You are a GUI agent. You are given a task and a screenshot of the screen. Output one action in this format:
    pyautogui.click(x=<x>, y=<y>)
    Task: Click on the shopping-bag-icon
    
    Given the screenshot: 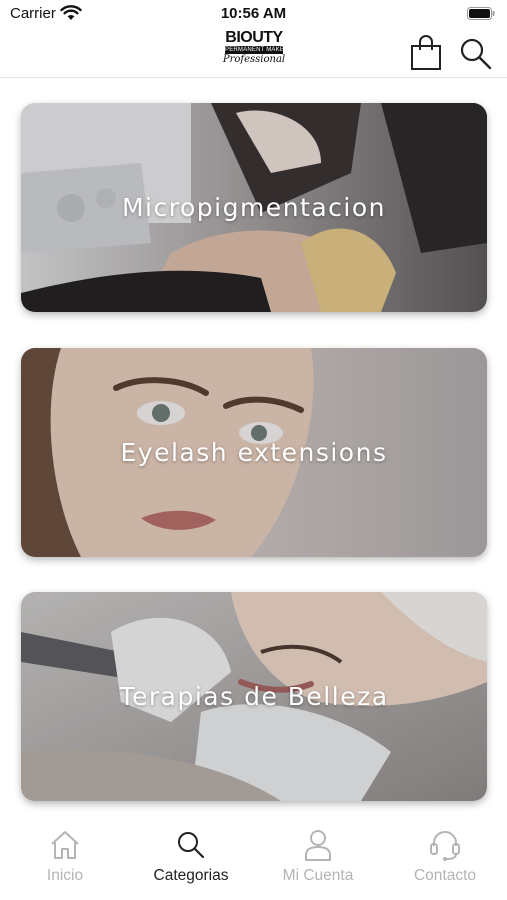 What is the action you would take?
    pyautogui.click(x=426, y=53)
    